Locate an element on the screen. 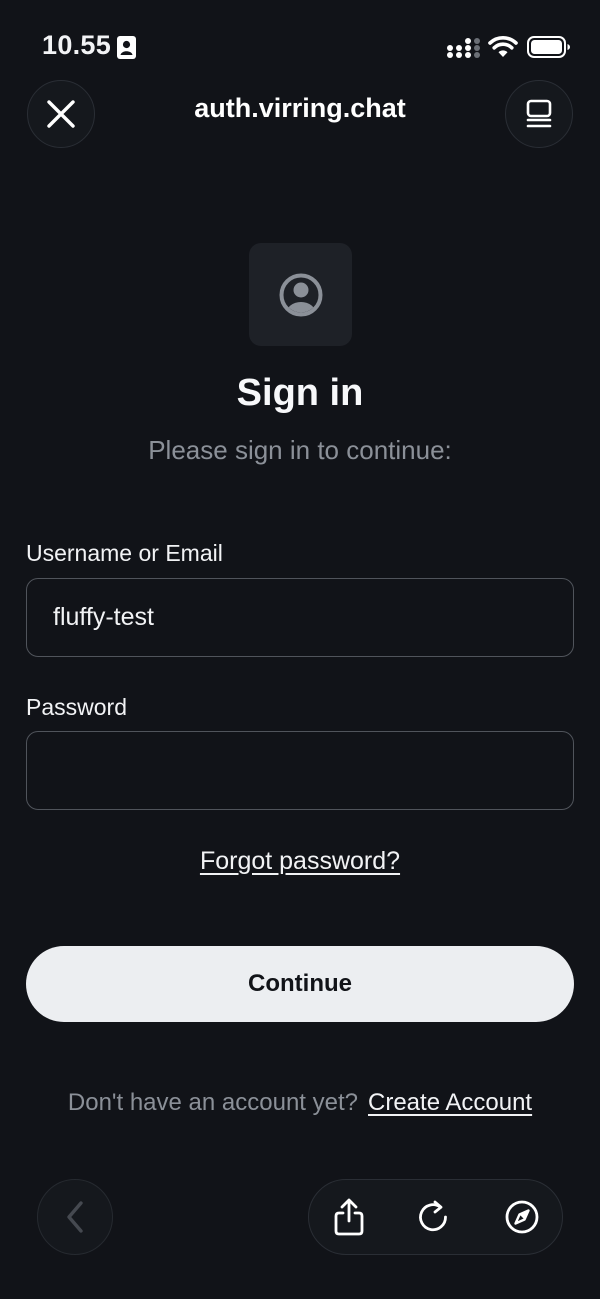 The width and height of the screenshot is (600, 1299). page-subtitle: Please sign in to continue: is located at coordinates (300, 450).